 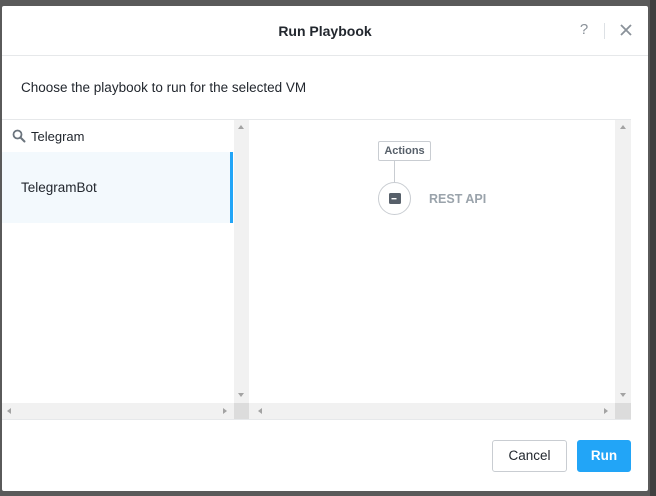 I want to click on help-button: ?, so click(x=584, y=31).